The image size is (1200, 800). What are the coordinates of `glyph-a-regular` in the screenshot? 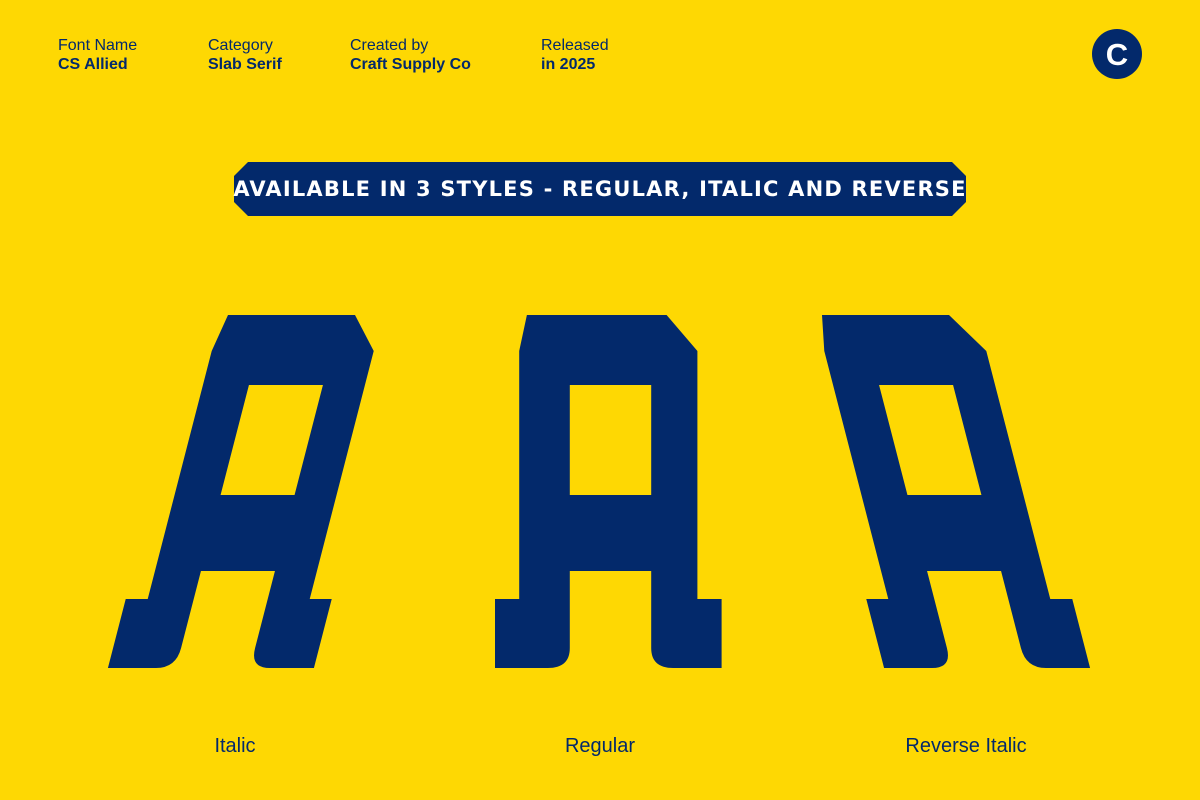 It's located at (608, 491).